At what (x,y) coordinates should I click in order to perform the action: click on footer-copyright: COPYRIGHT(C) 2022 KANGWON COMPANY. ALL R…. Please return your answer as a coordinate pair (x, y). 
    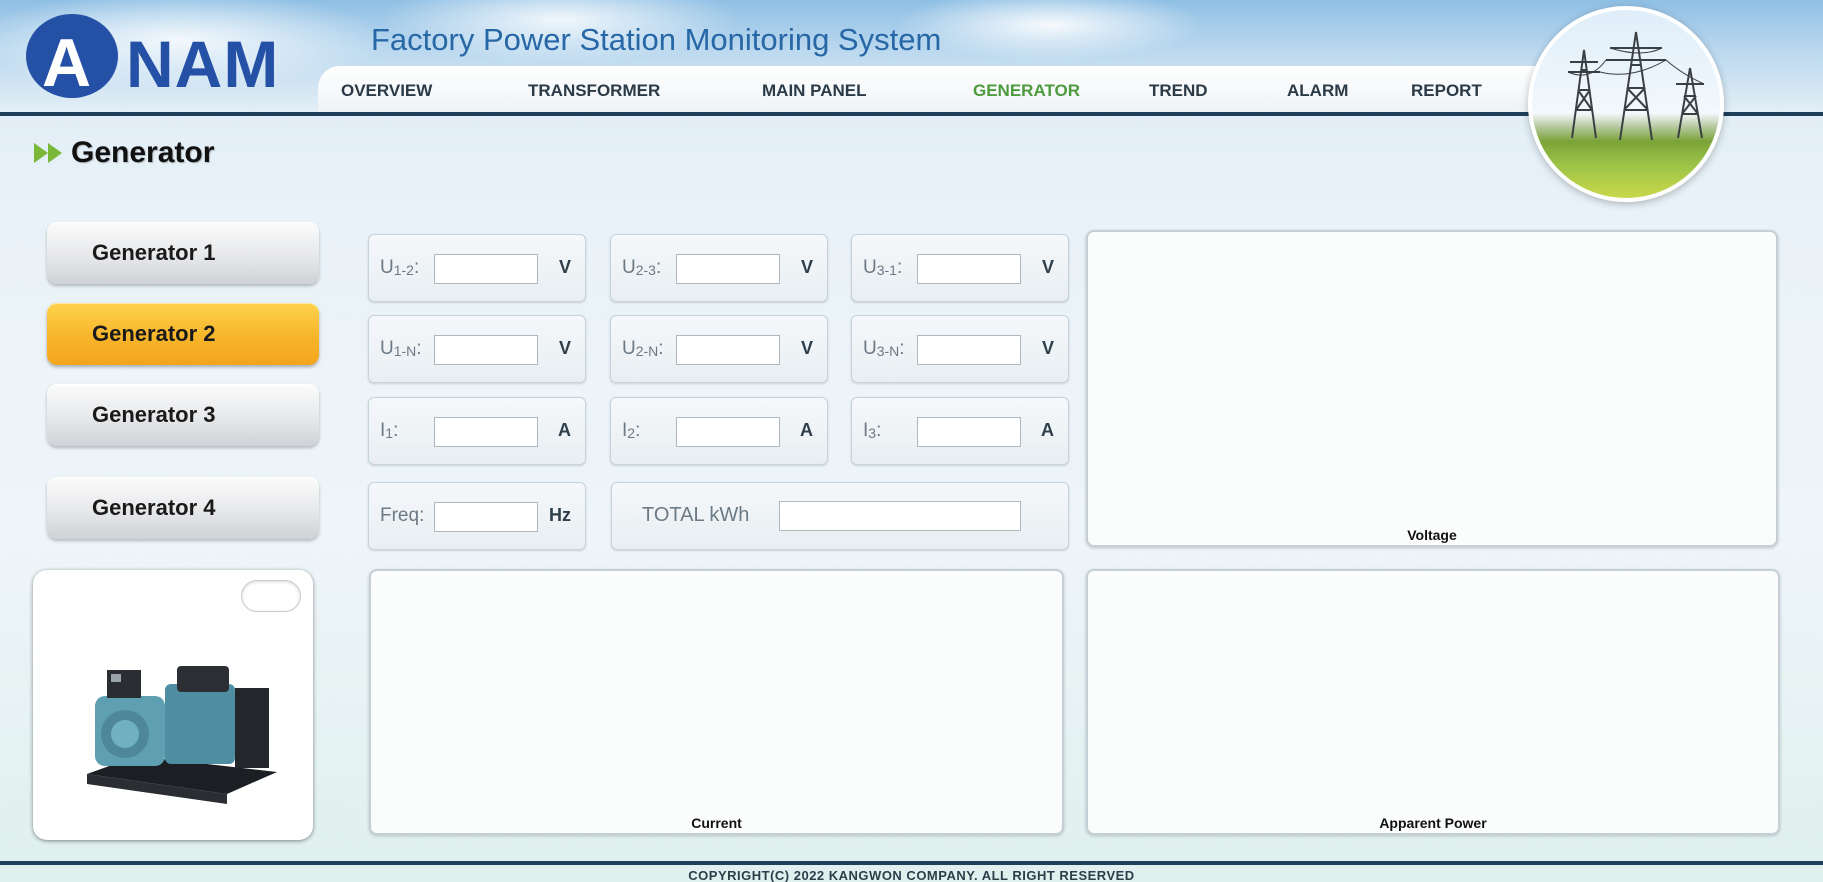
    Looking at the image, I should click on (911, 875).